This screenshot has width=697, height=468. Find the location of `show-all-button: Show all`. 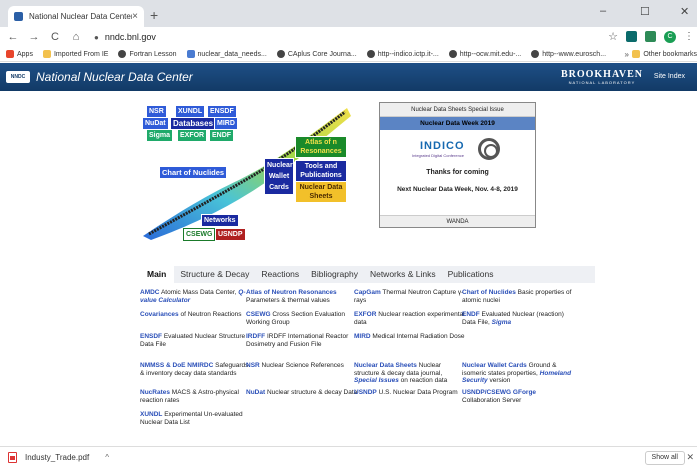

show-all-button: Show all is located at coordinates (664, 458).